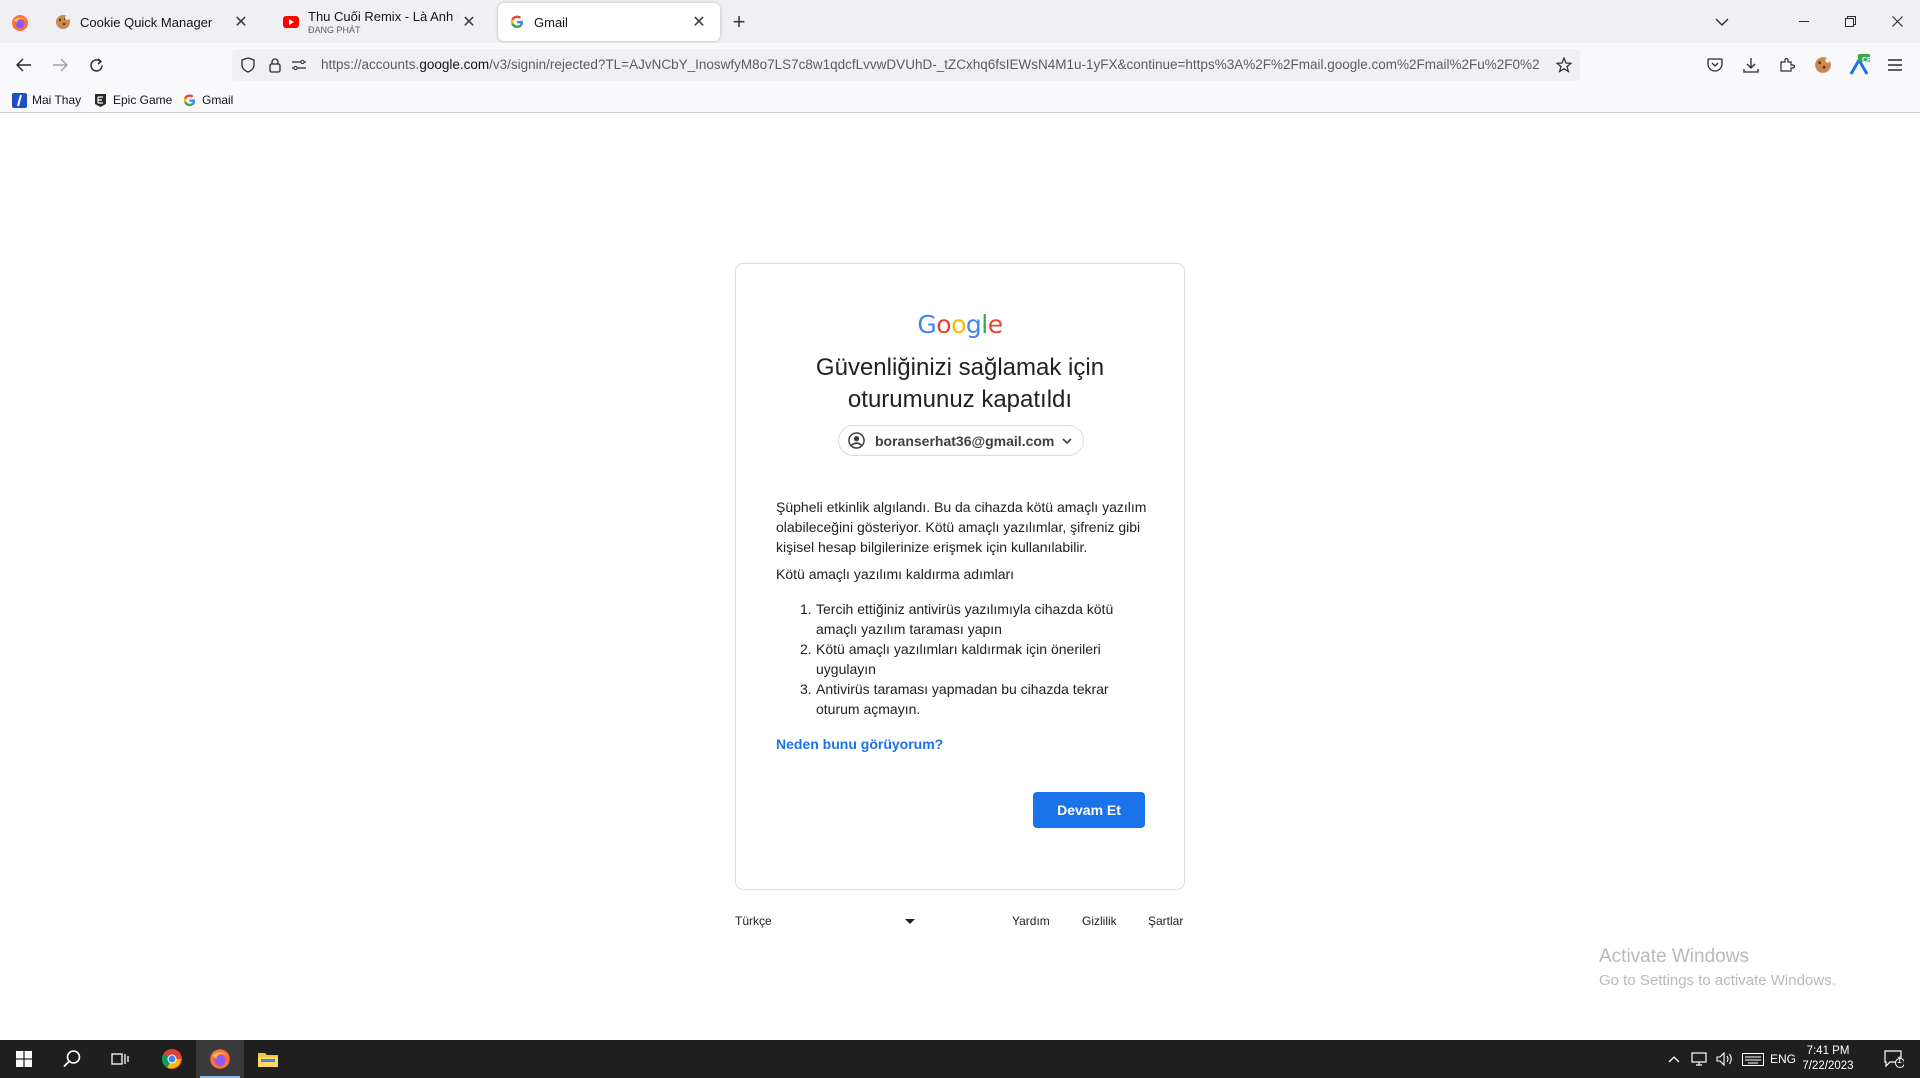  Describe the element at coordinates (806, 609) in the screenshot. I see `step-number: 1.` at that location.